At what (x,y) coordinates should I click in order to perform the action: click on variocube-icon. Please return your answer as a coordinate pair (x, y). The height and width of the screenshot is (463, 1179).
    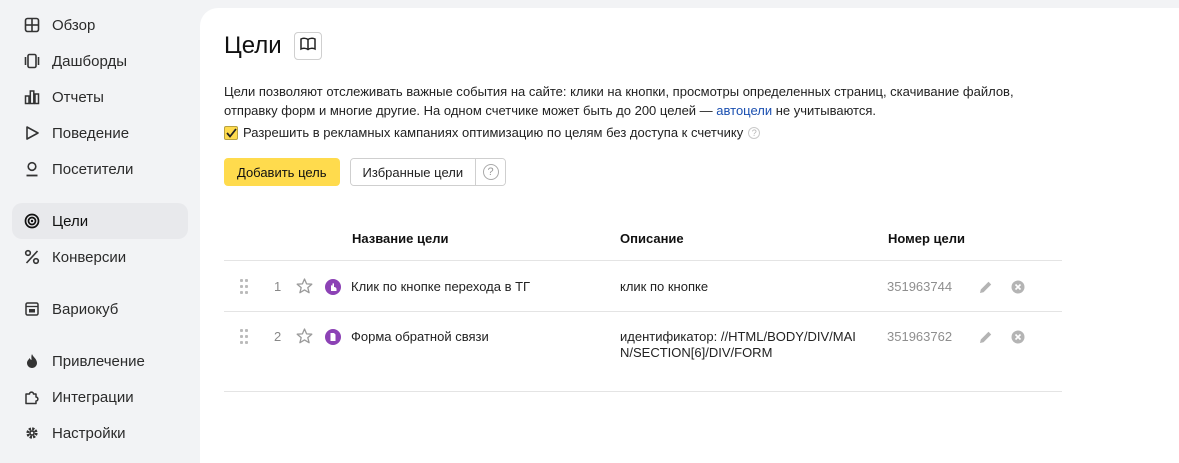
    Looking at the image, I should click on (32, 309).